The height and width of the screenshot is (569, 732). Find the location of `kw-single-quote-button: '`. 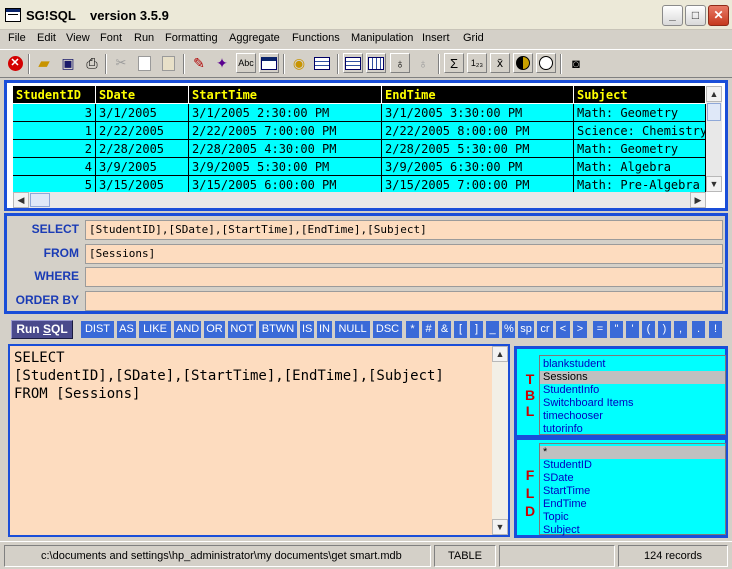

kw-single-quote-button: ' is located at coordinates (632, 329).